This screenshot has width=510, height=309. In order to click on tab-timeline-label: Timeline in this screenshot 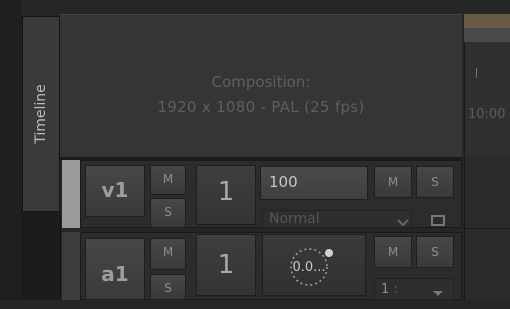, I will do `click(41, 114)`.